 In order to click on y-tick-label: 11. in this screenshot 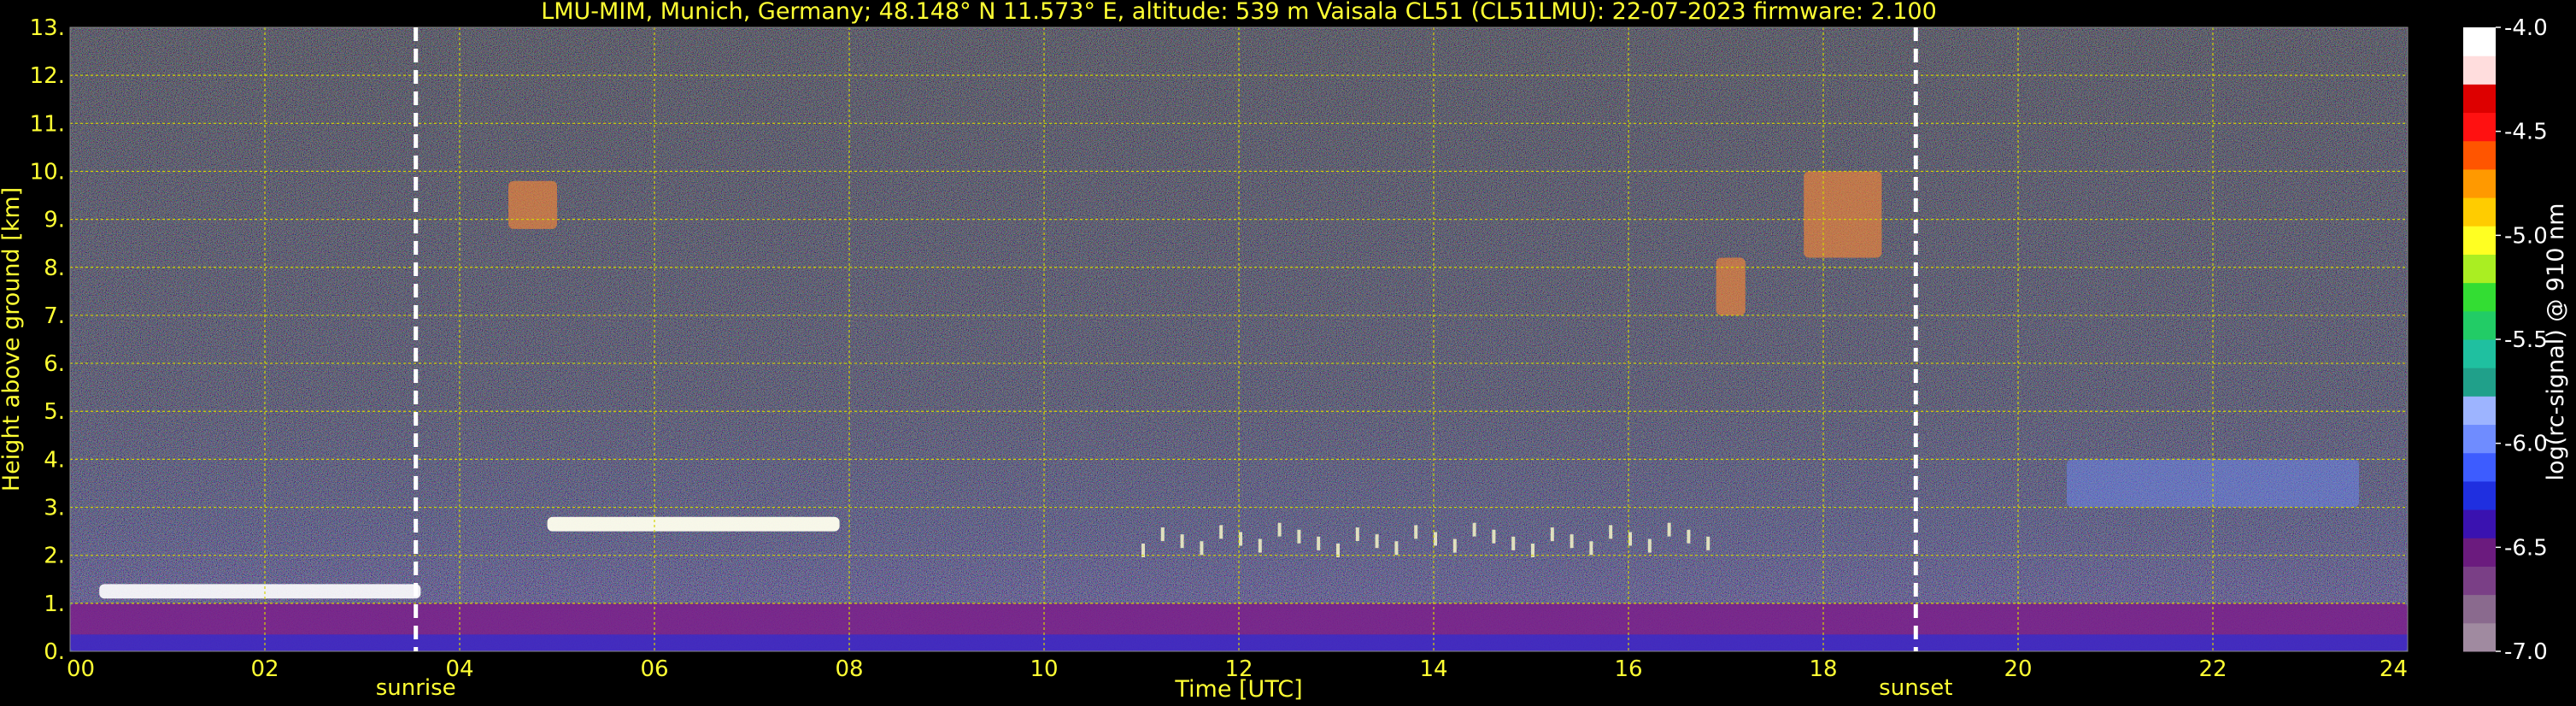, I will do `click(47, 124)`.